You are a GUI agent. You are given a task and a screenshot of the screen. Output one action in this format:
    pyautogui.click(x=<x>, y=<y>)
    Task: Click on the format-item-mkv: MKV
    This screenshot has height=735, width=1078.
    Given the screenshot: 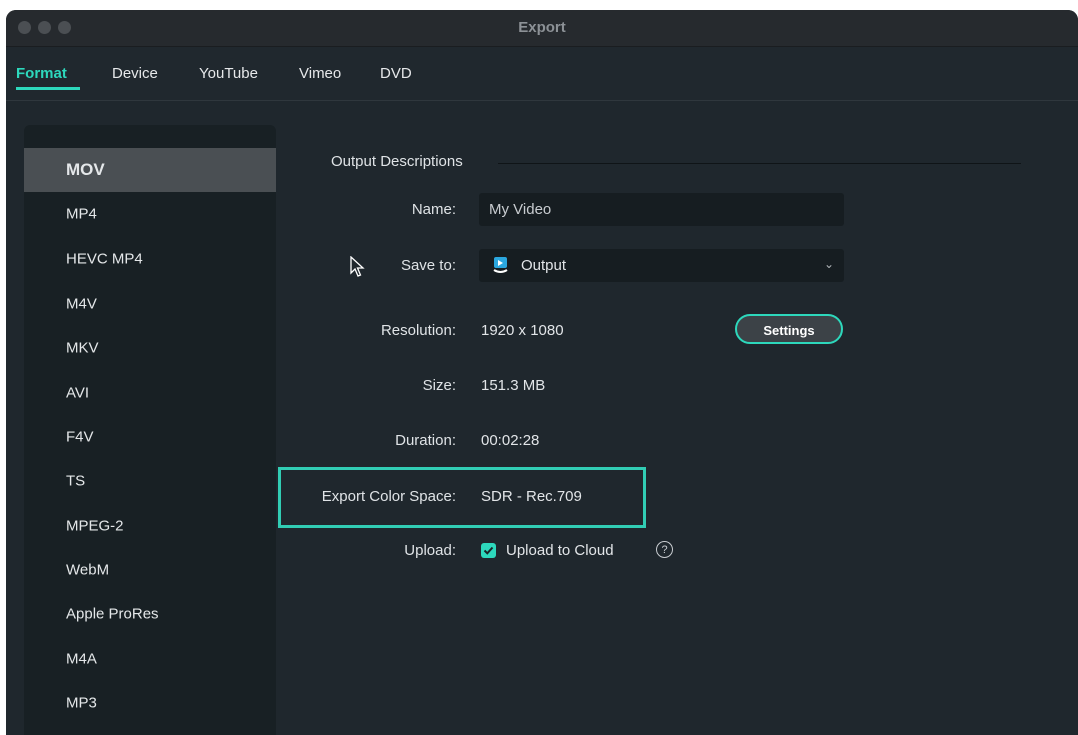 What is the action you would take?
    pyautogui.click(x=150, y=348)
    